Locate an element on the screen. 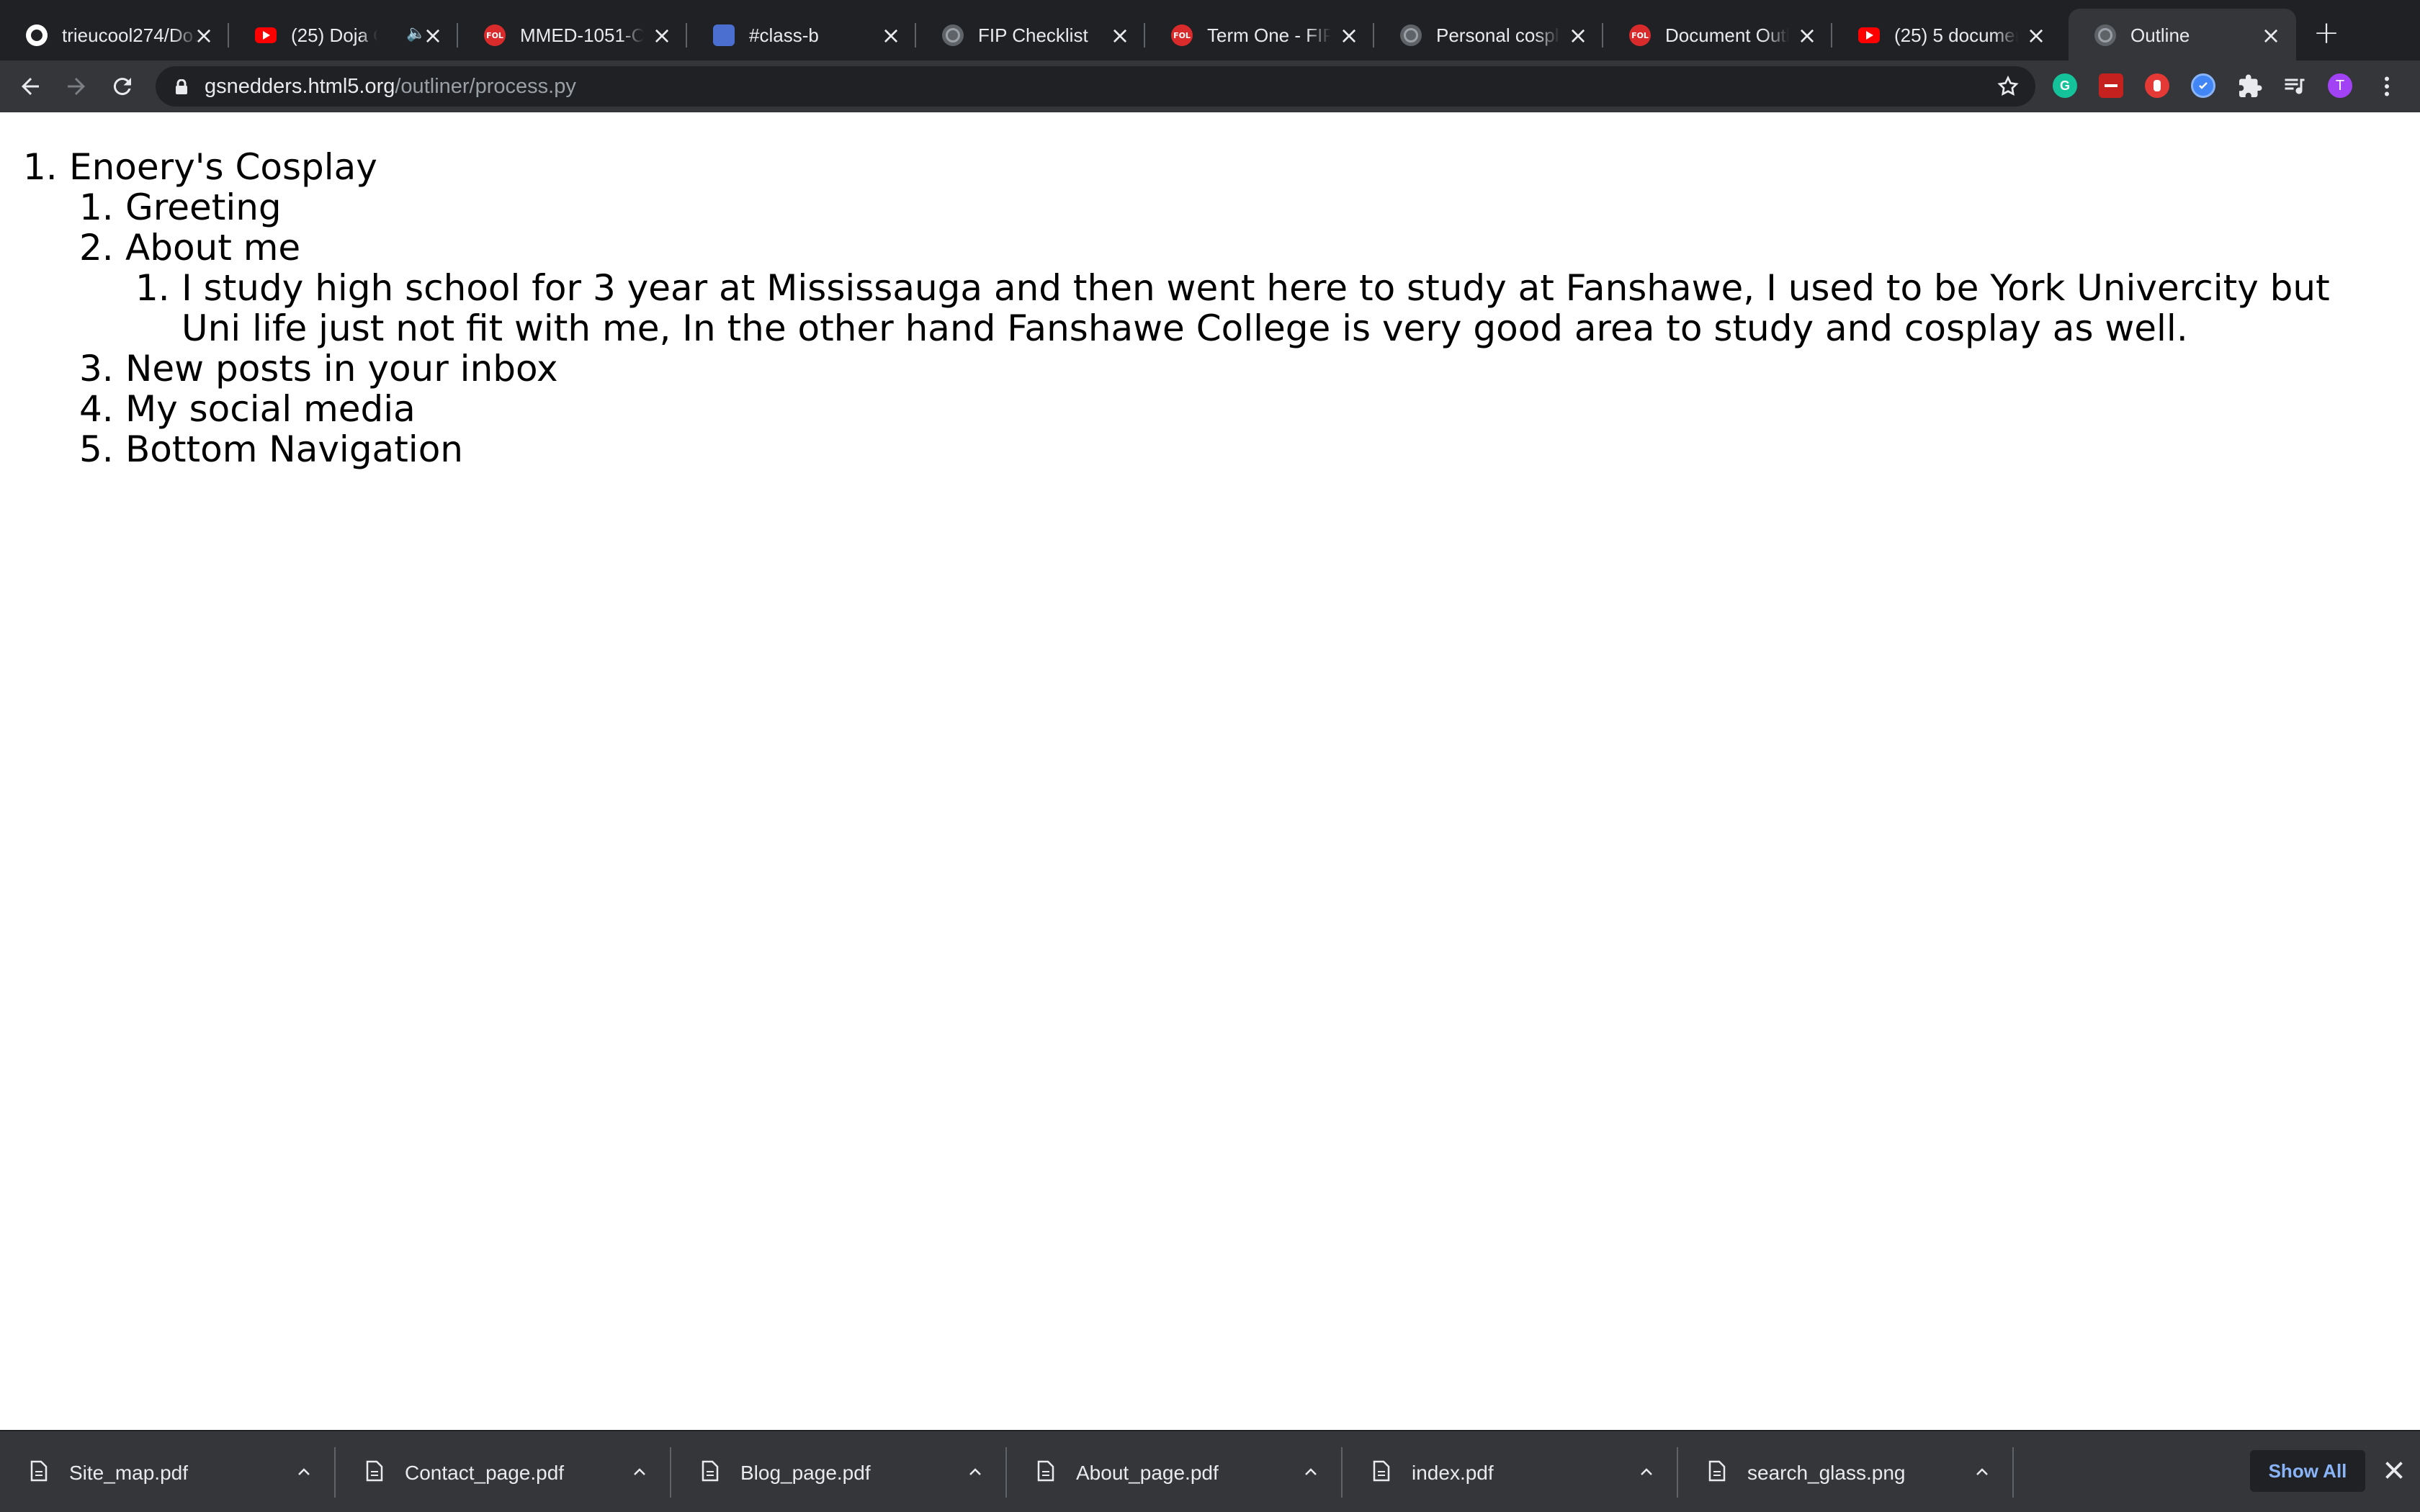 This screenshot has width=2420, height=1512. outline-heading: About me is located at coordinates (213, 248).